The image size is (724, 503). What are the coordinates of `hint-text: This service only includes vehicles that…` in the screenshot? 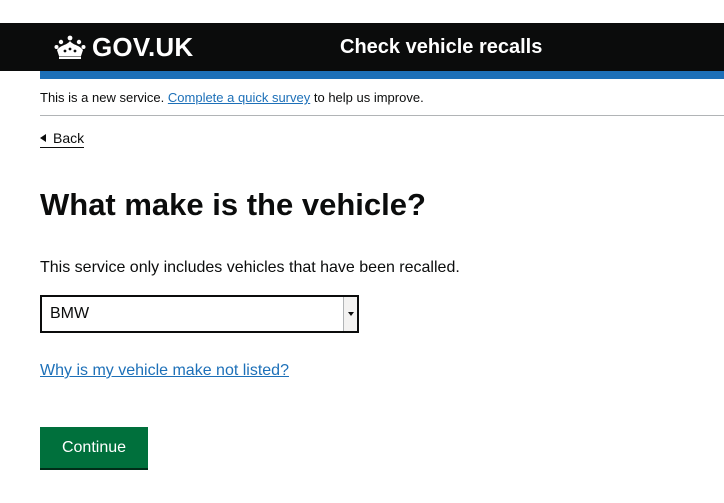 It's located at (250, 267).